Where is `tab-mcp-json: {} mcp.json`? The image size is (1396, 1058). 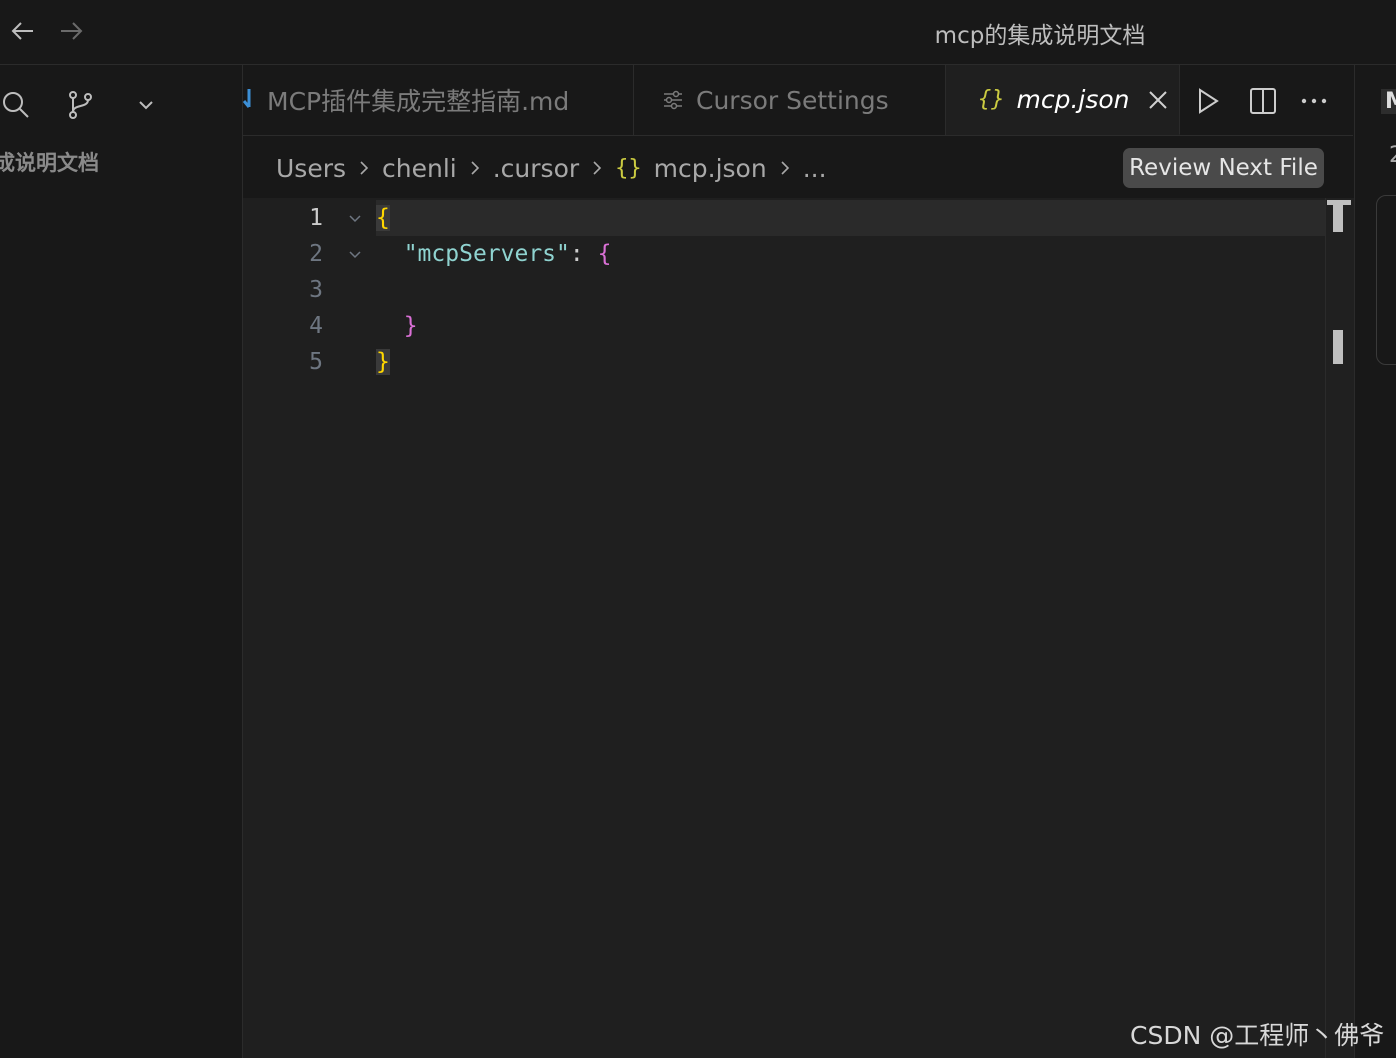
tab-mcp-json: {} mcp.json is located at coordinates (1063, 100).